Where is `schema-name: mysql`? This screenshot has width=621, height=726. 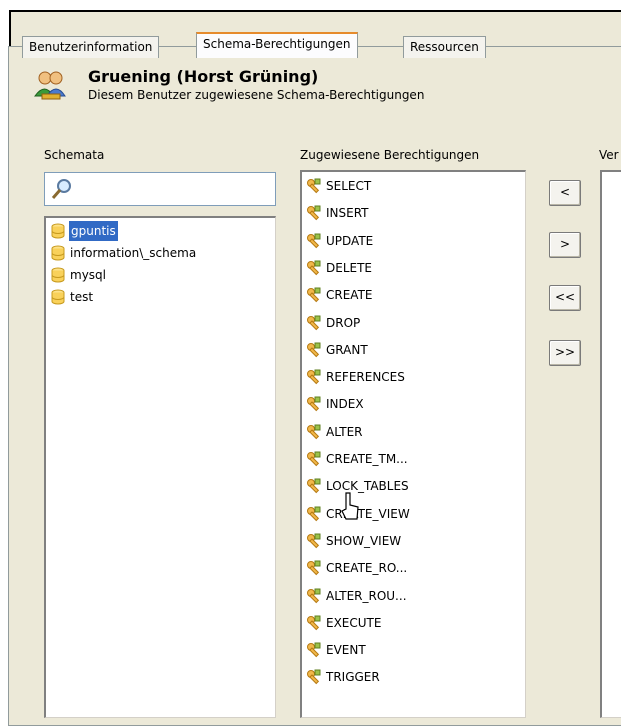 schema-name: mysql is located at coordinates (88, 275).